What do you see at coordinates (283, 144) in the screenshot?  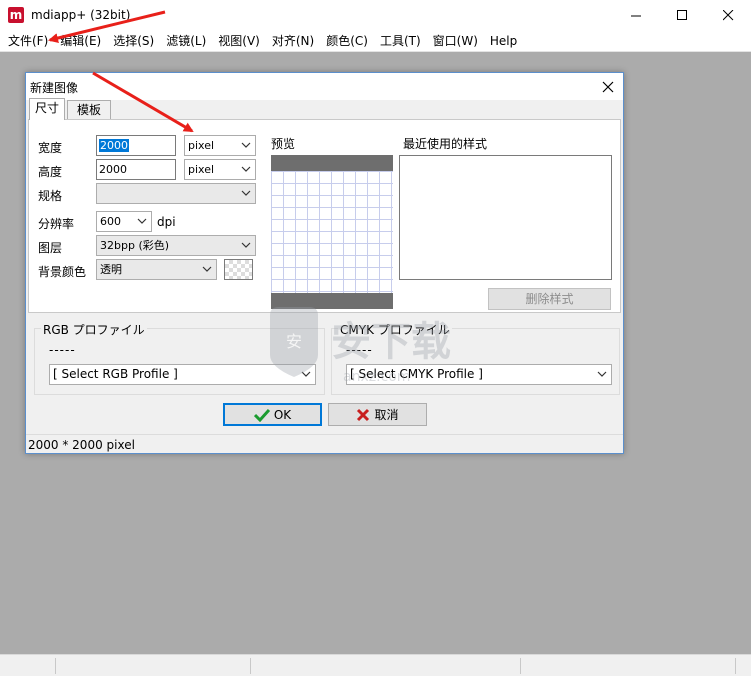 I see `preview-label: 预览` at bounding box center [283, 144].